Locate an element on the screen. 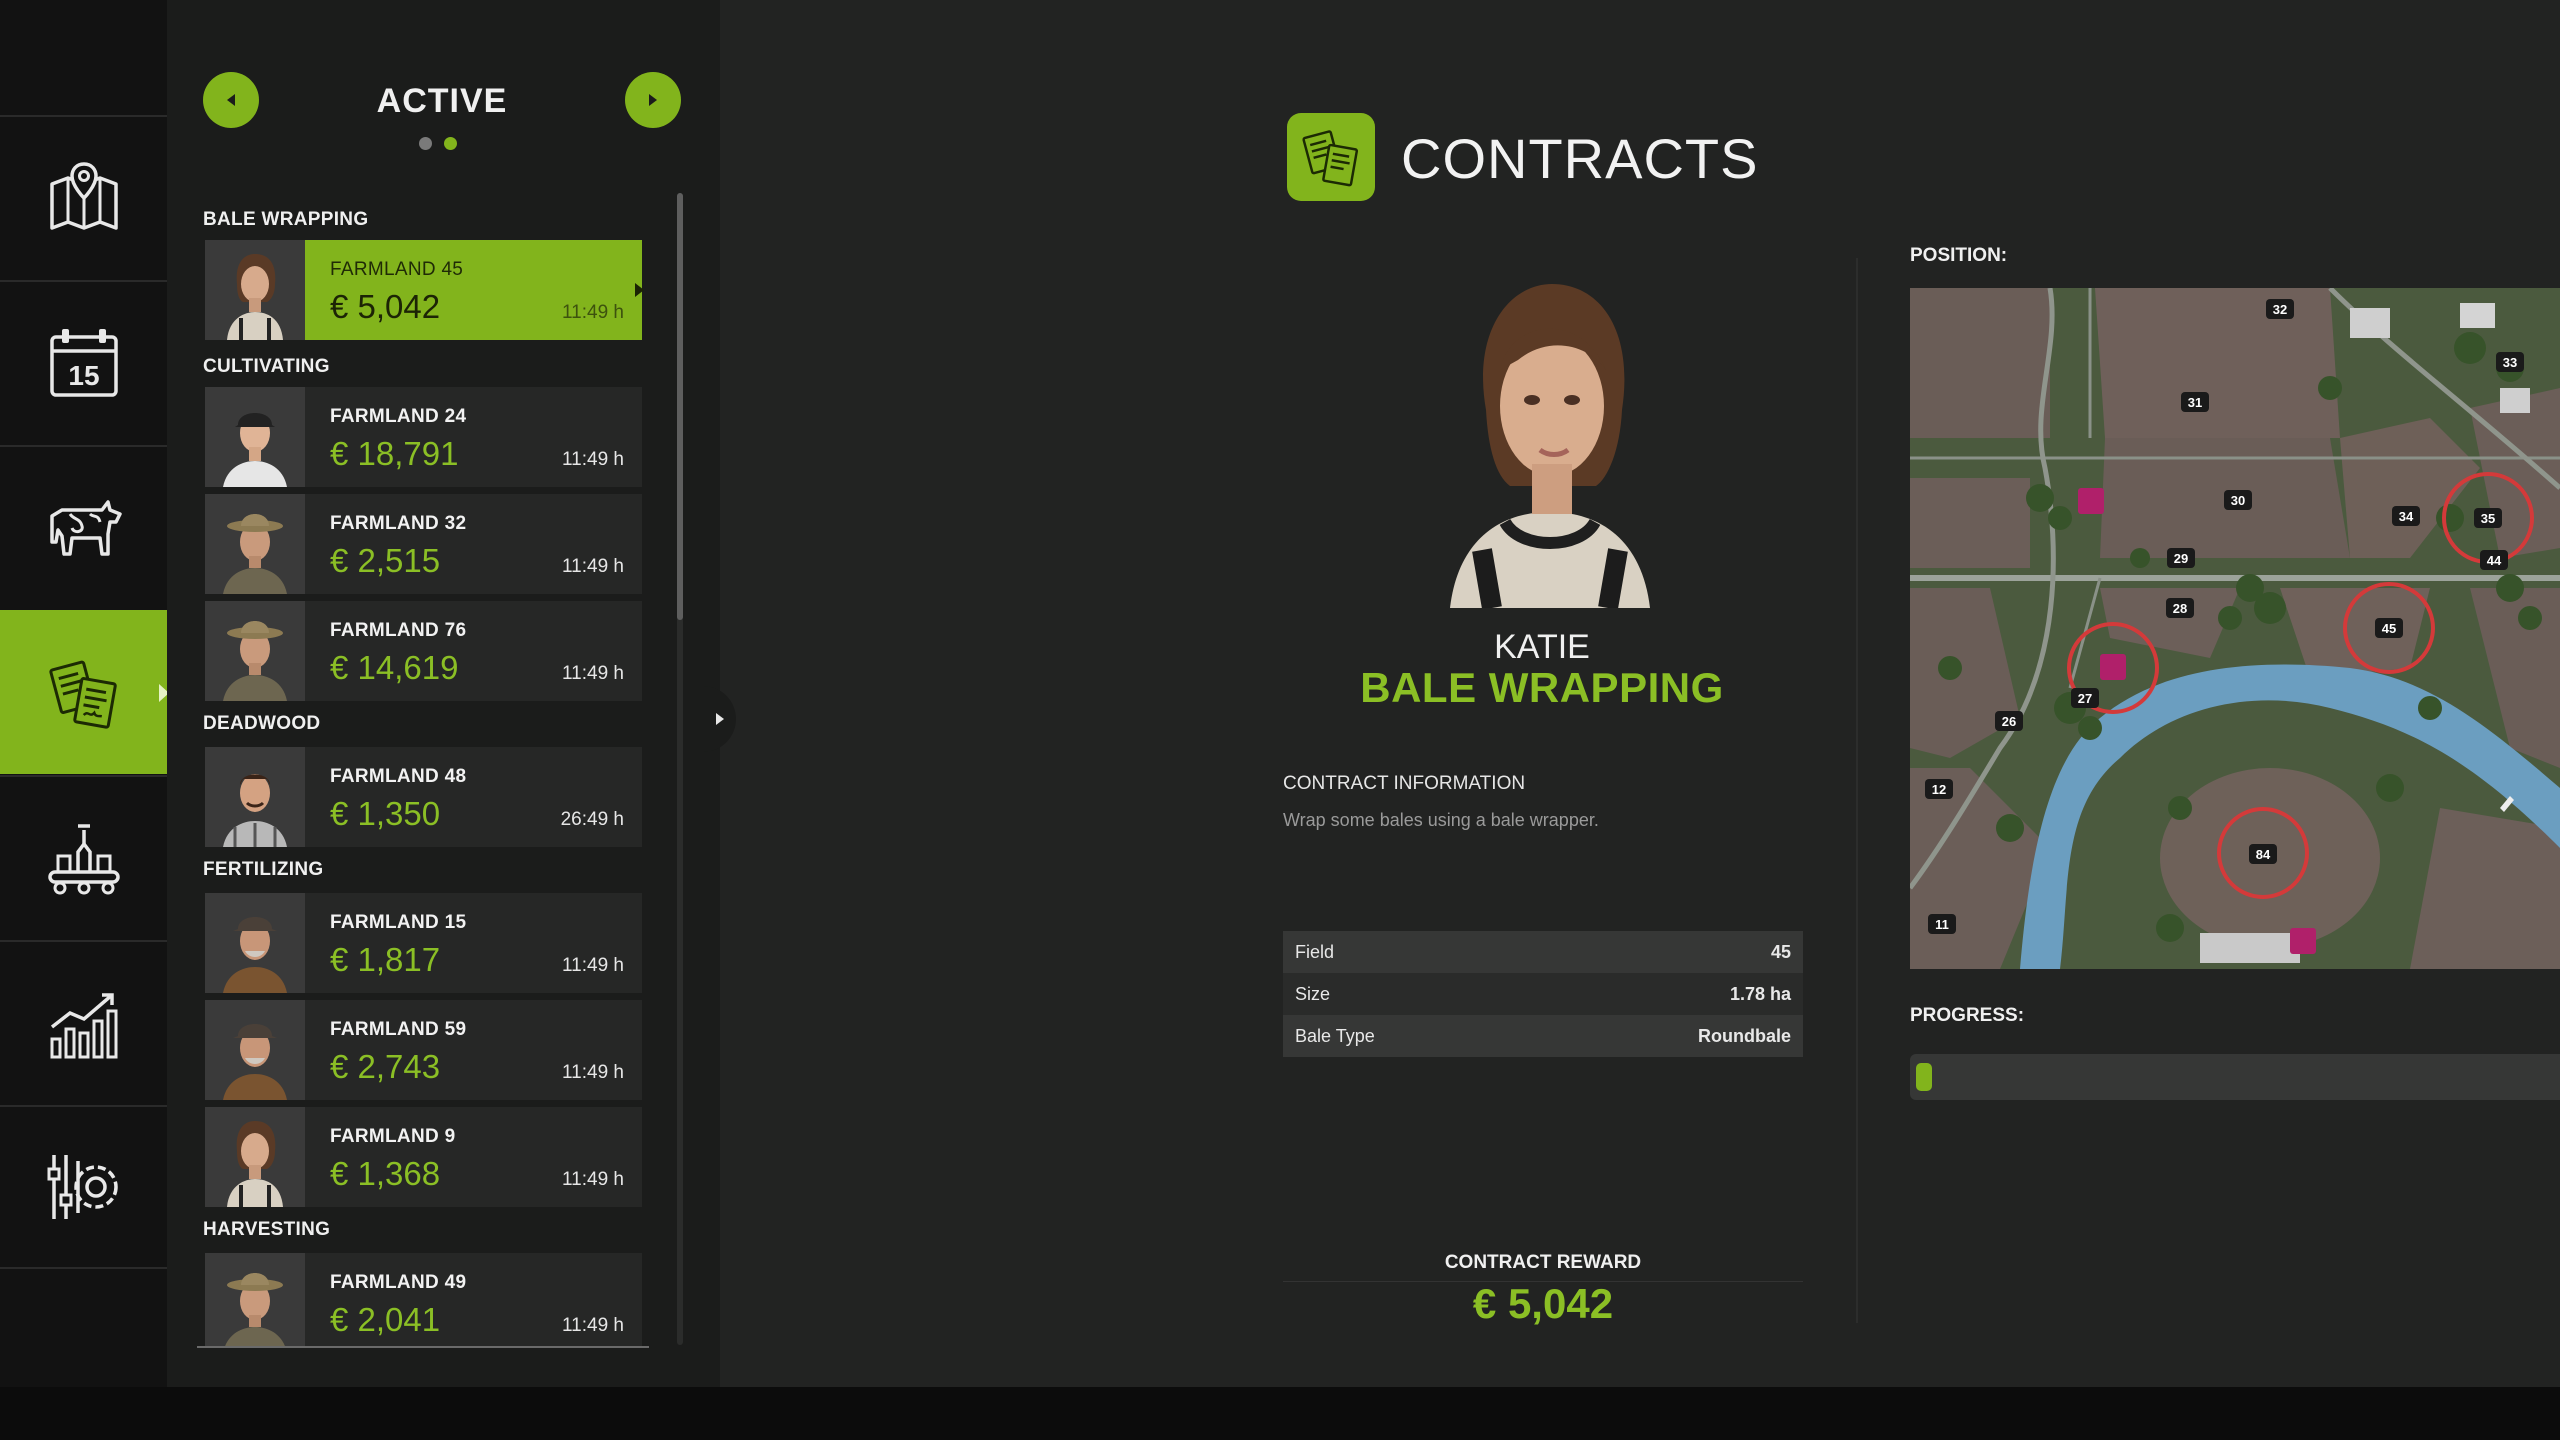 The image size is (2560, 1440). field-label-31: 31 is located at coordinates (2195, 402).